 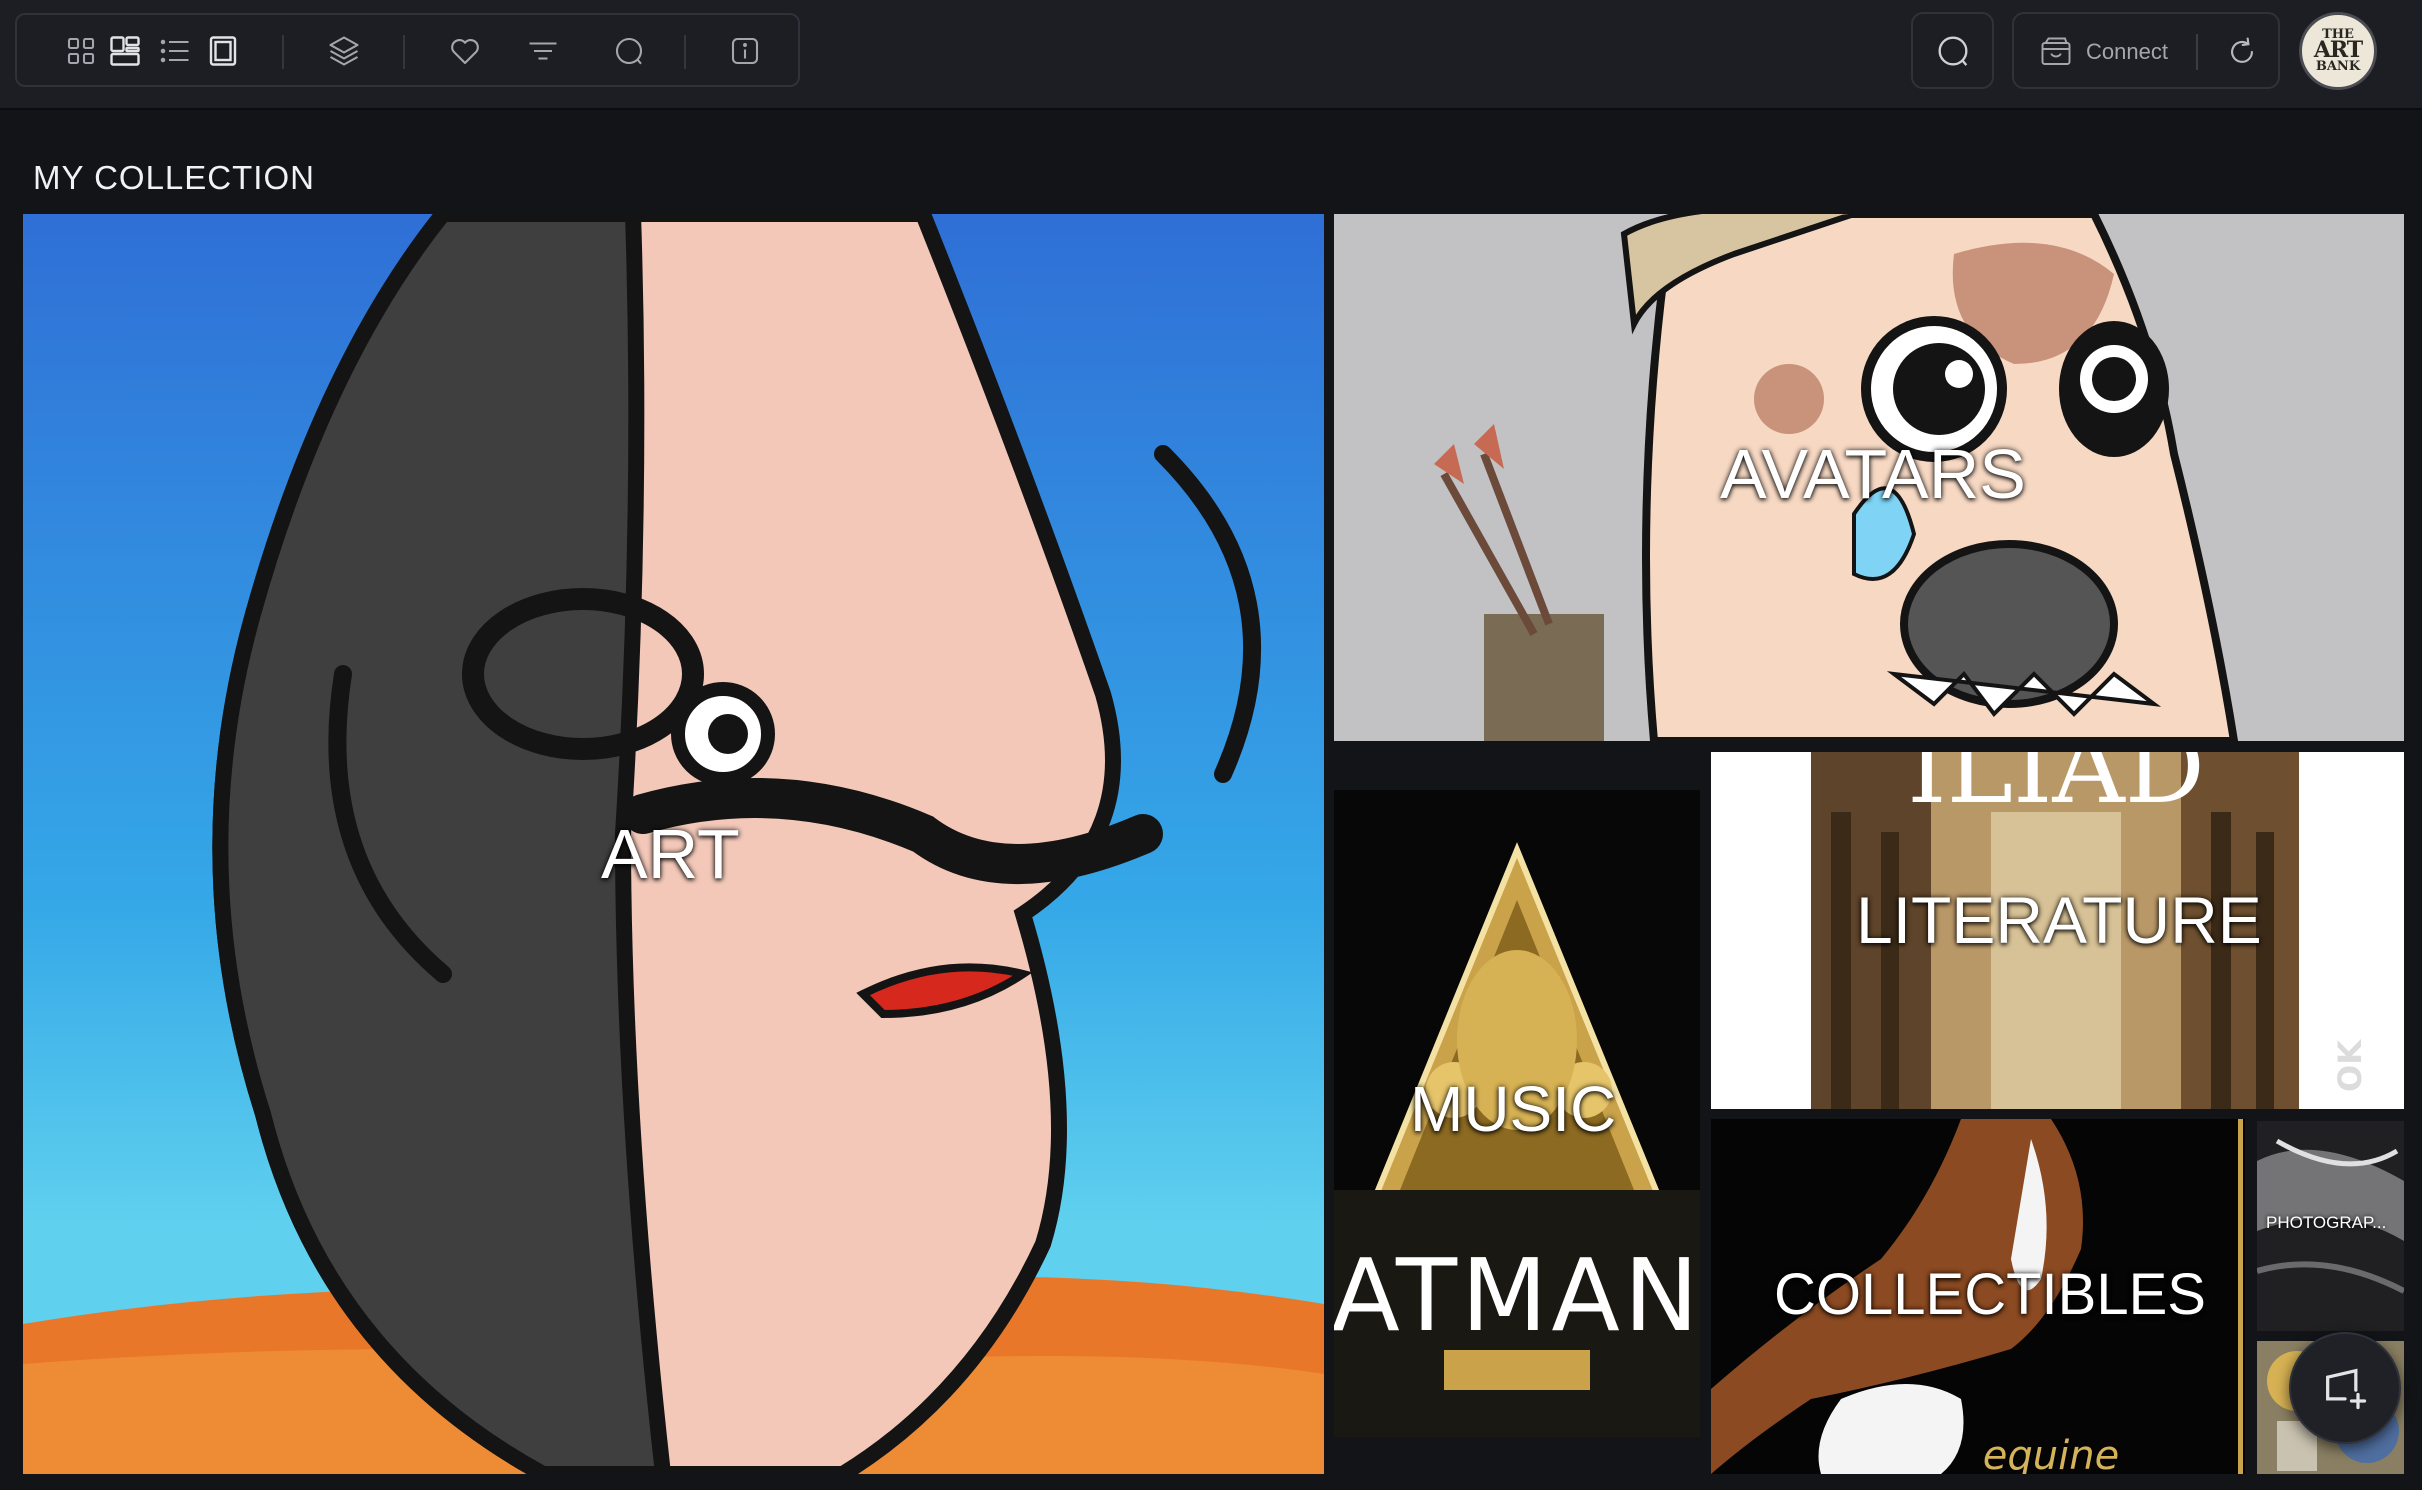 I want to click on wallet-divider, so click(x=2197, y=52).